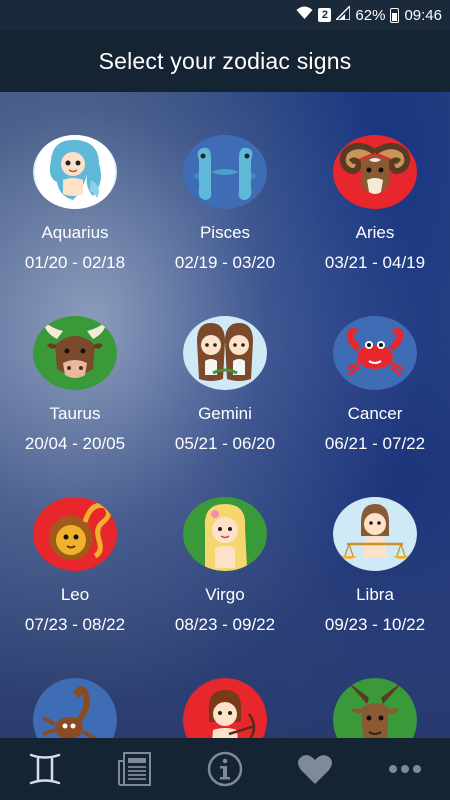 The width and height of the screenshot is (450, 800). I want to click on sign-name: Libra, so click(375, 594).